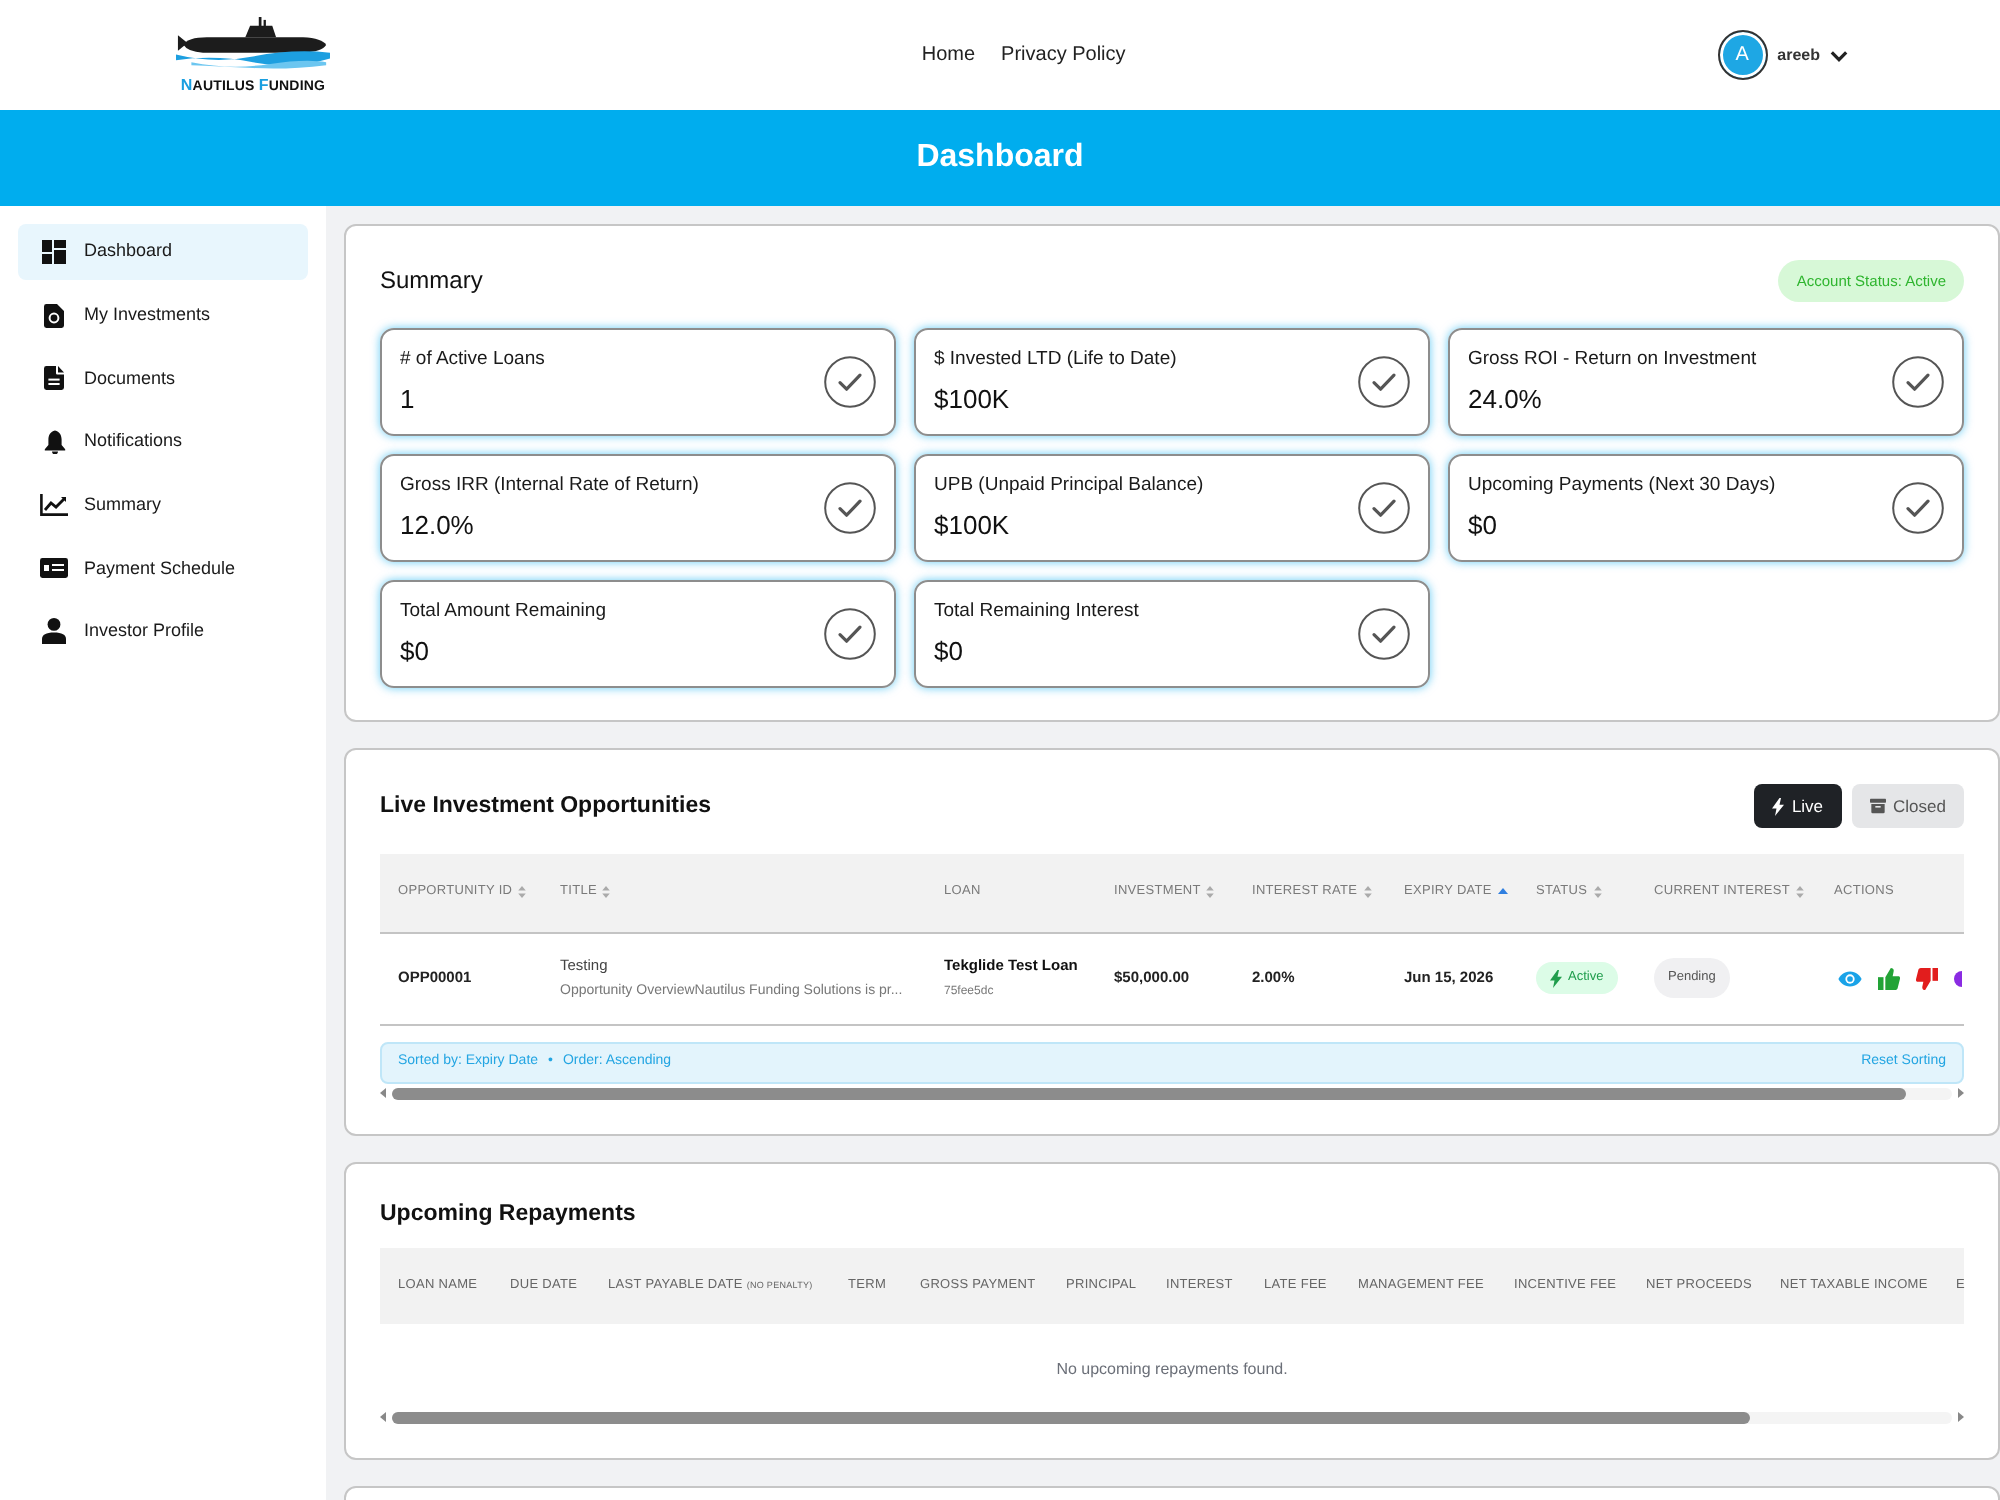  What do you see at coordinates (163, 568) in the screenshot?
I see `sidebar-item: Payment Schedule` at bounding box center [163, 568].